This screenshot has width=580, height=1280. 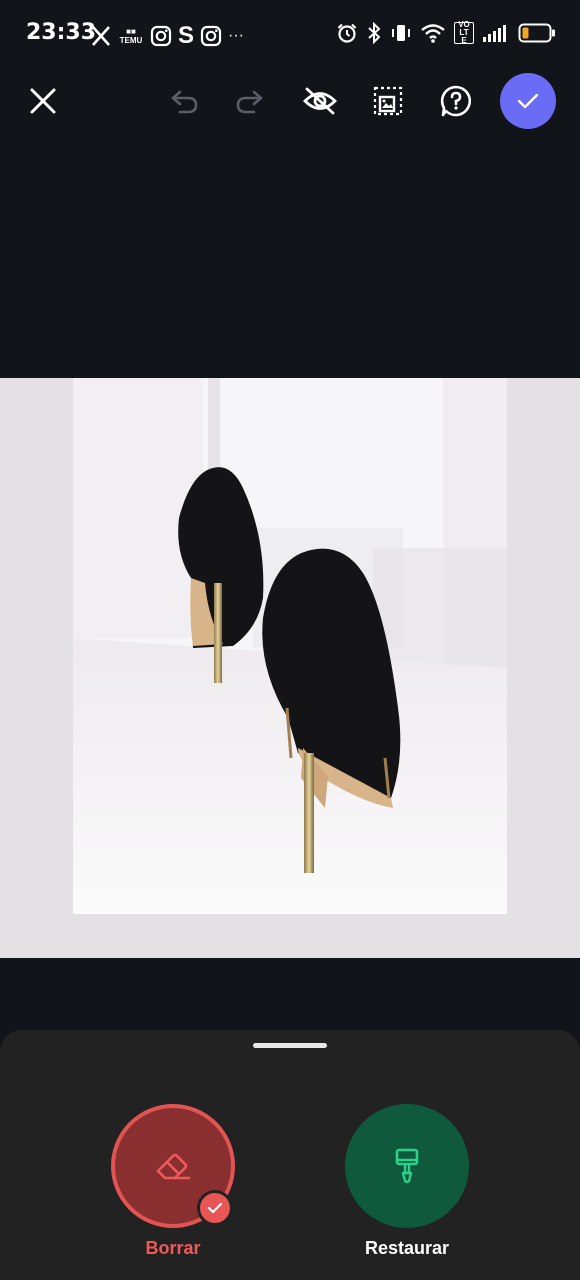 I want to click on close-icon, so click(x=43, y=101).